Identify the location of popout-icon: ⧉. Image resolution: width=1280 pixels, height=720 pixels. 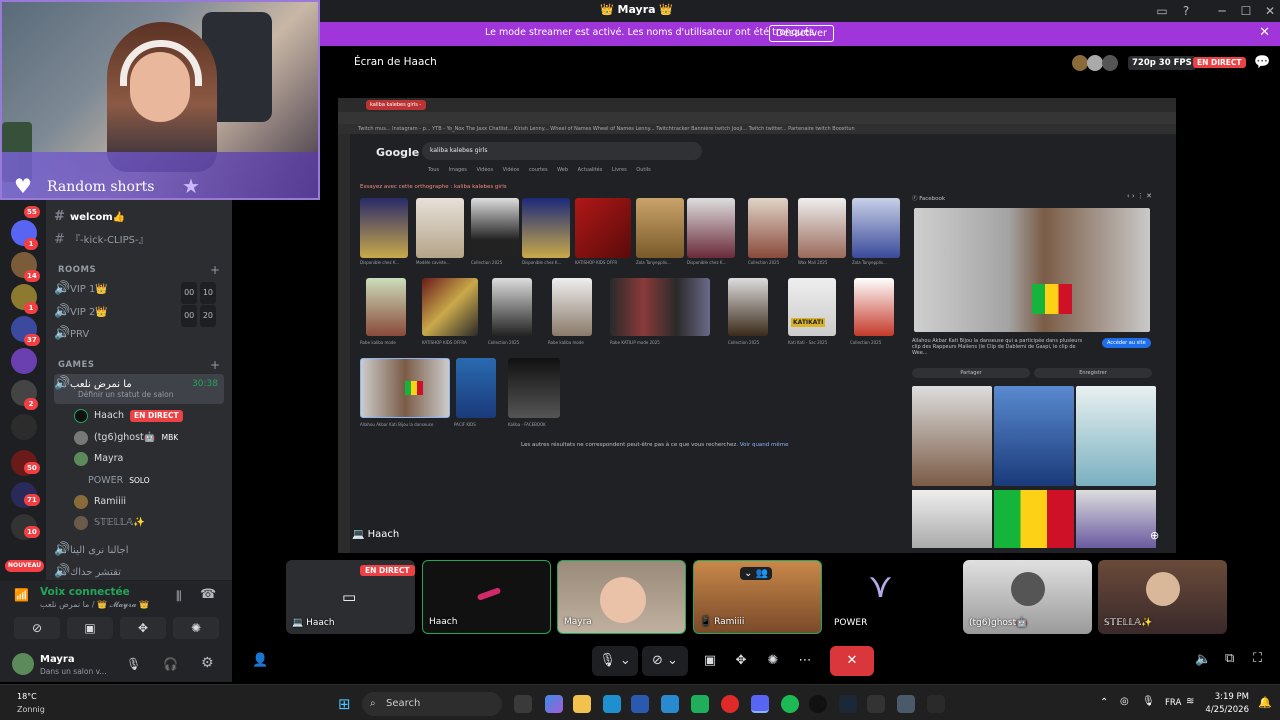
(1229, 658).